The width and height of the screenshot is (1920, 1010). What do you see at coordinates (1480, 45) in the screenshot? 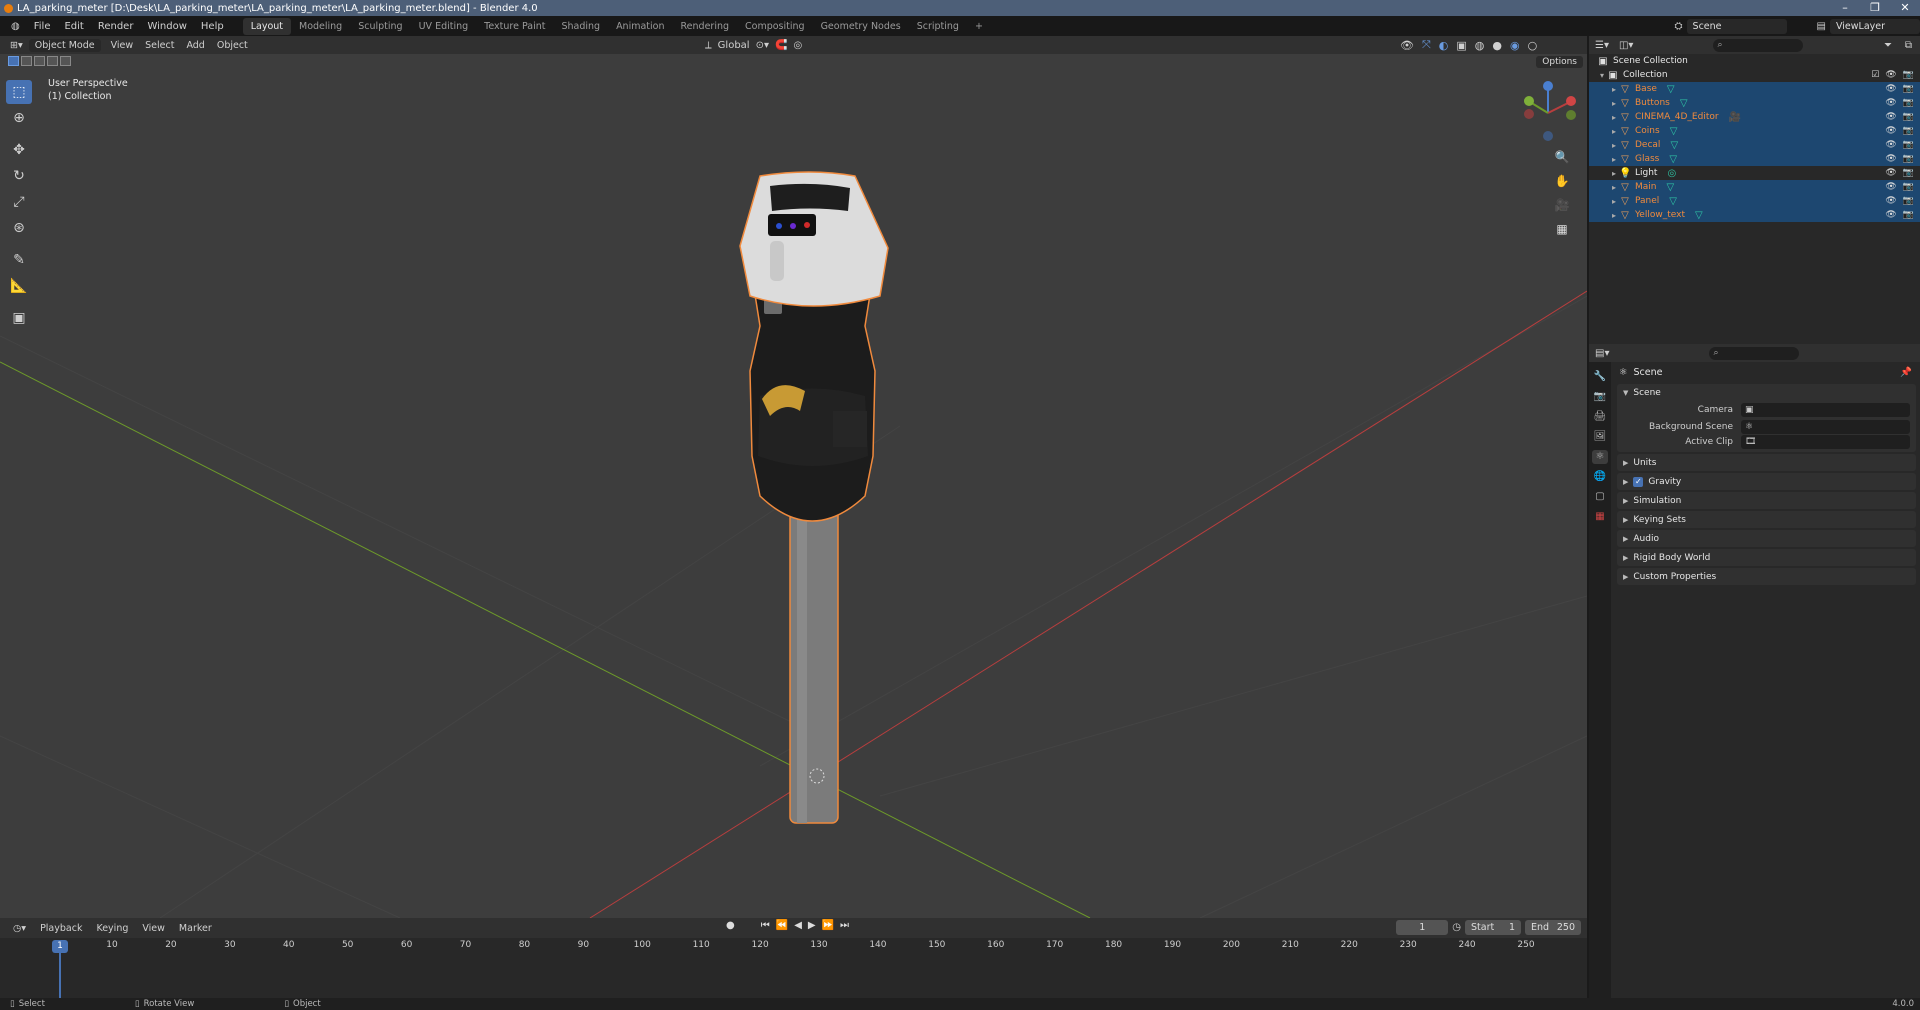
I see `wireframe-shading-icon: ◍` at bounding box center [1480, 45].